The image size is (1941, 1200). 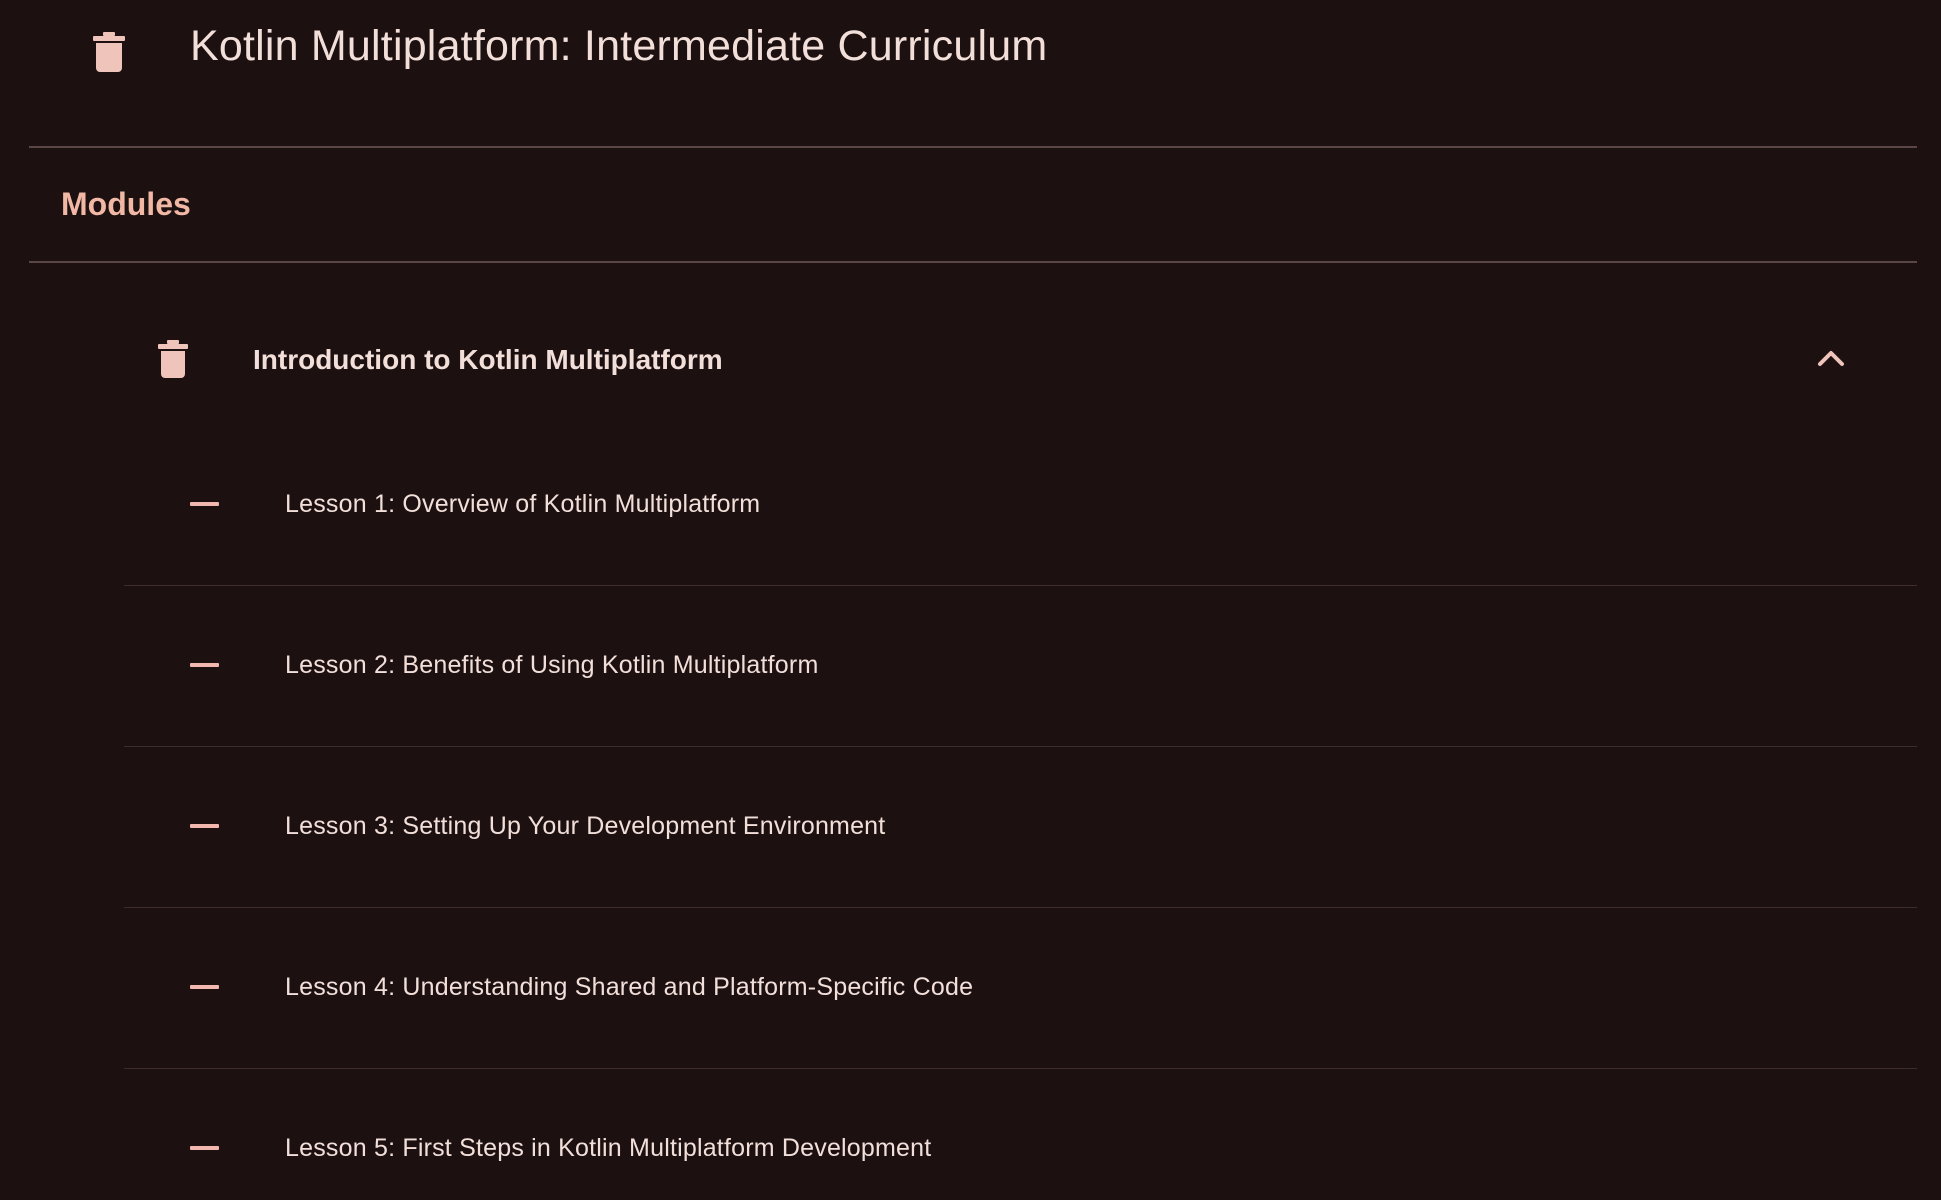 What do you see at coordinates (126, 204) in the screenshot?
I see `section-label-modules: Modules` at bounding box center [126, 204].